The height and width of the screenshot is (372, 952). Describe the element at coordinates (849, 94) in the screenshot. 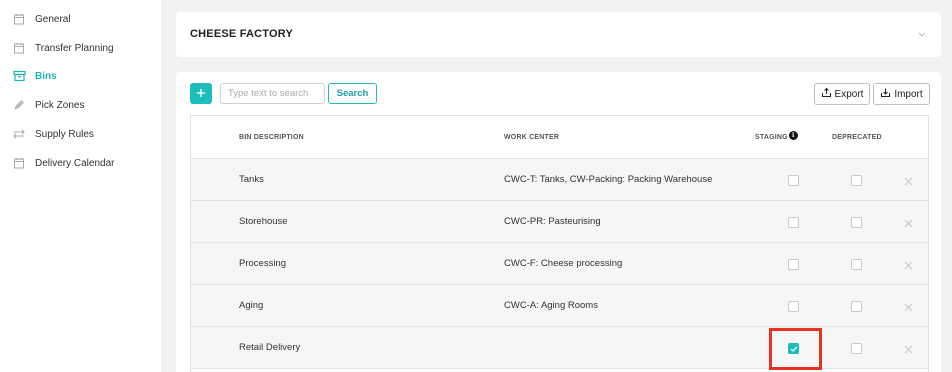

I see `export-label: Export` at that location.